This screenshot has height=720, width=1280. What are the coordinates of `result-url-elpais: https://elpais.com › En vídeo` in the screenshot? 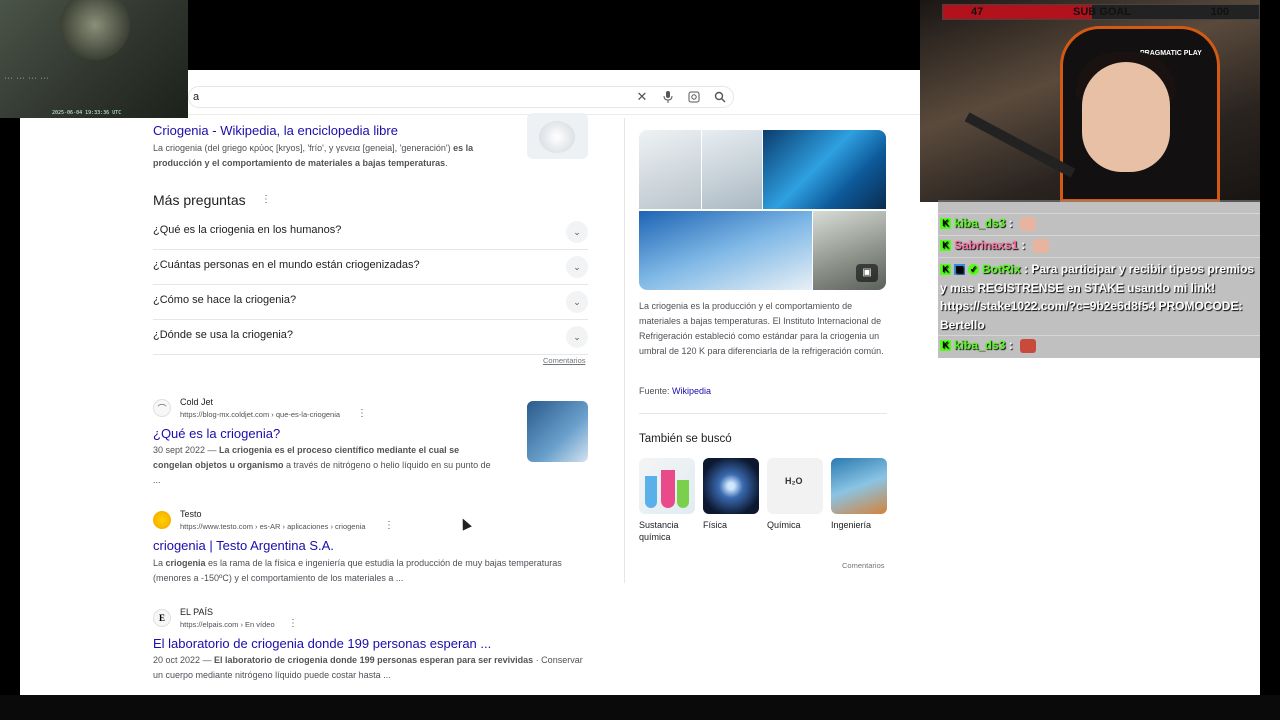 It's located at (227, 624).